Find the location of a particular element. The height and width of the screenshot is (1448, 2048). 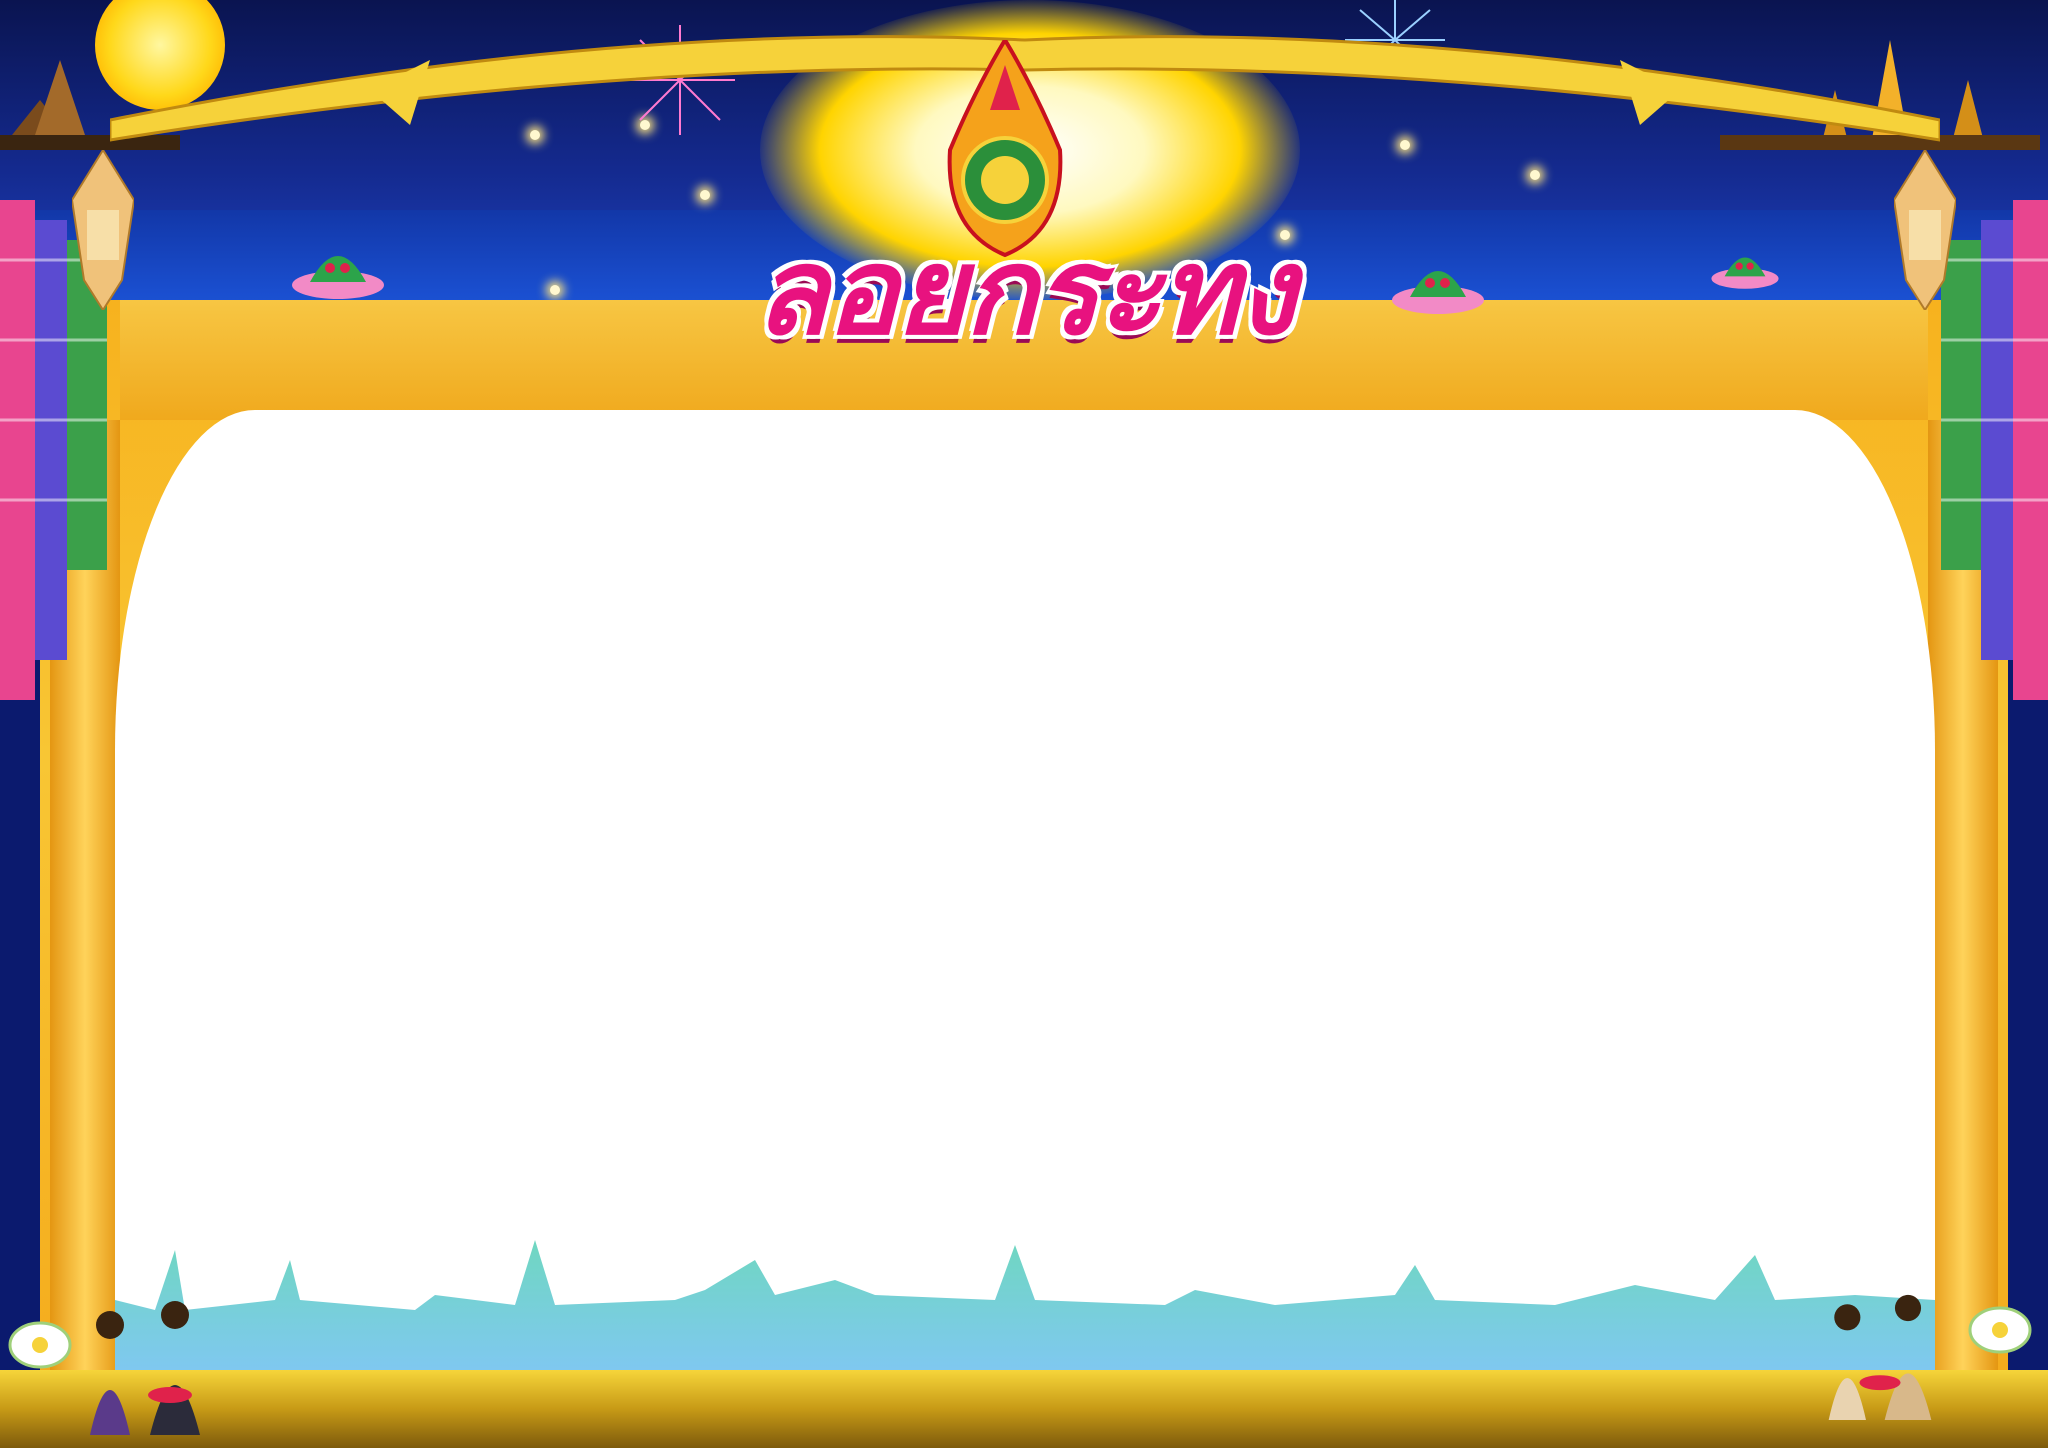

temple-skyline is located at coordinates (1025, 1305).